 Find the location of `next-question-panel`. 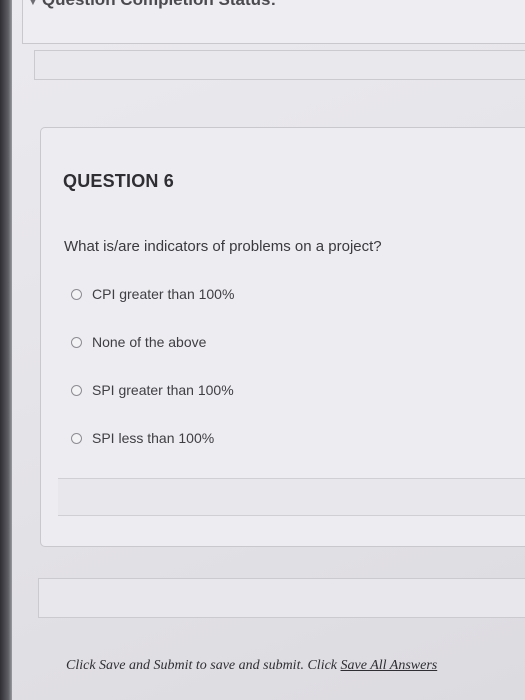

next-question-panel is located at coordinates (281, 598).